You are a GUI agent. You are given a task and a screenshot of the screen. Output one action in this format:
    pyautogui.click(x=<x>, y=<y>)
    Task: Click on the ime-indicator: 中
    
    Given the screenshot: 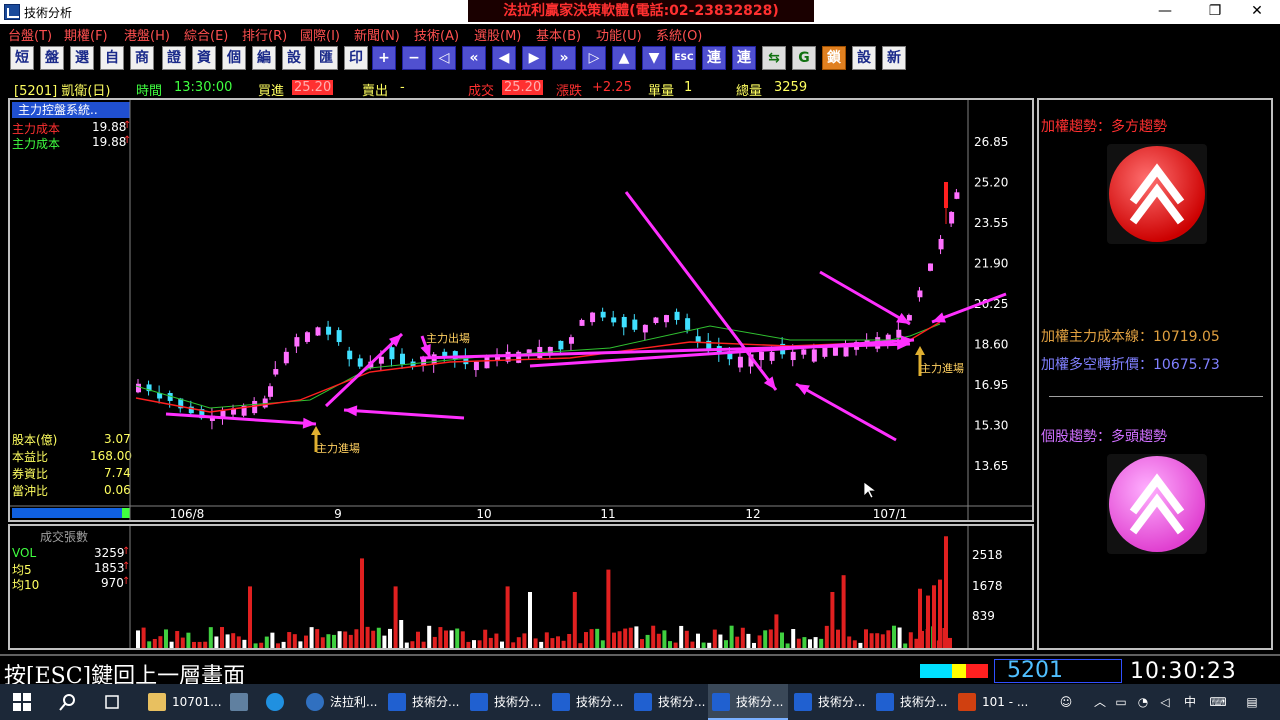 What is the action you would take?
    pyautogui.click(x=1190, y=702)
    